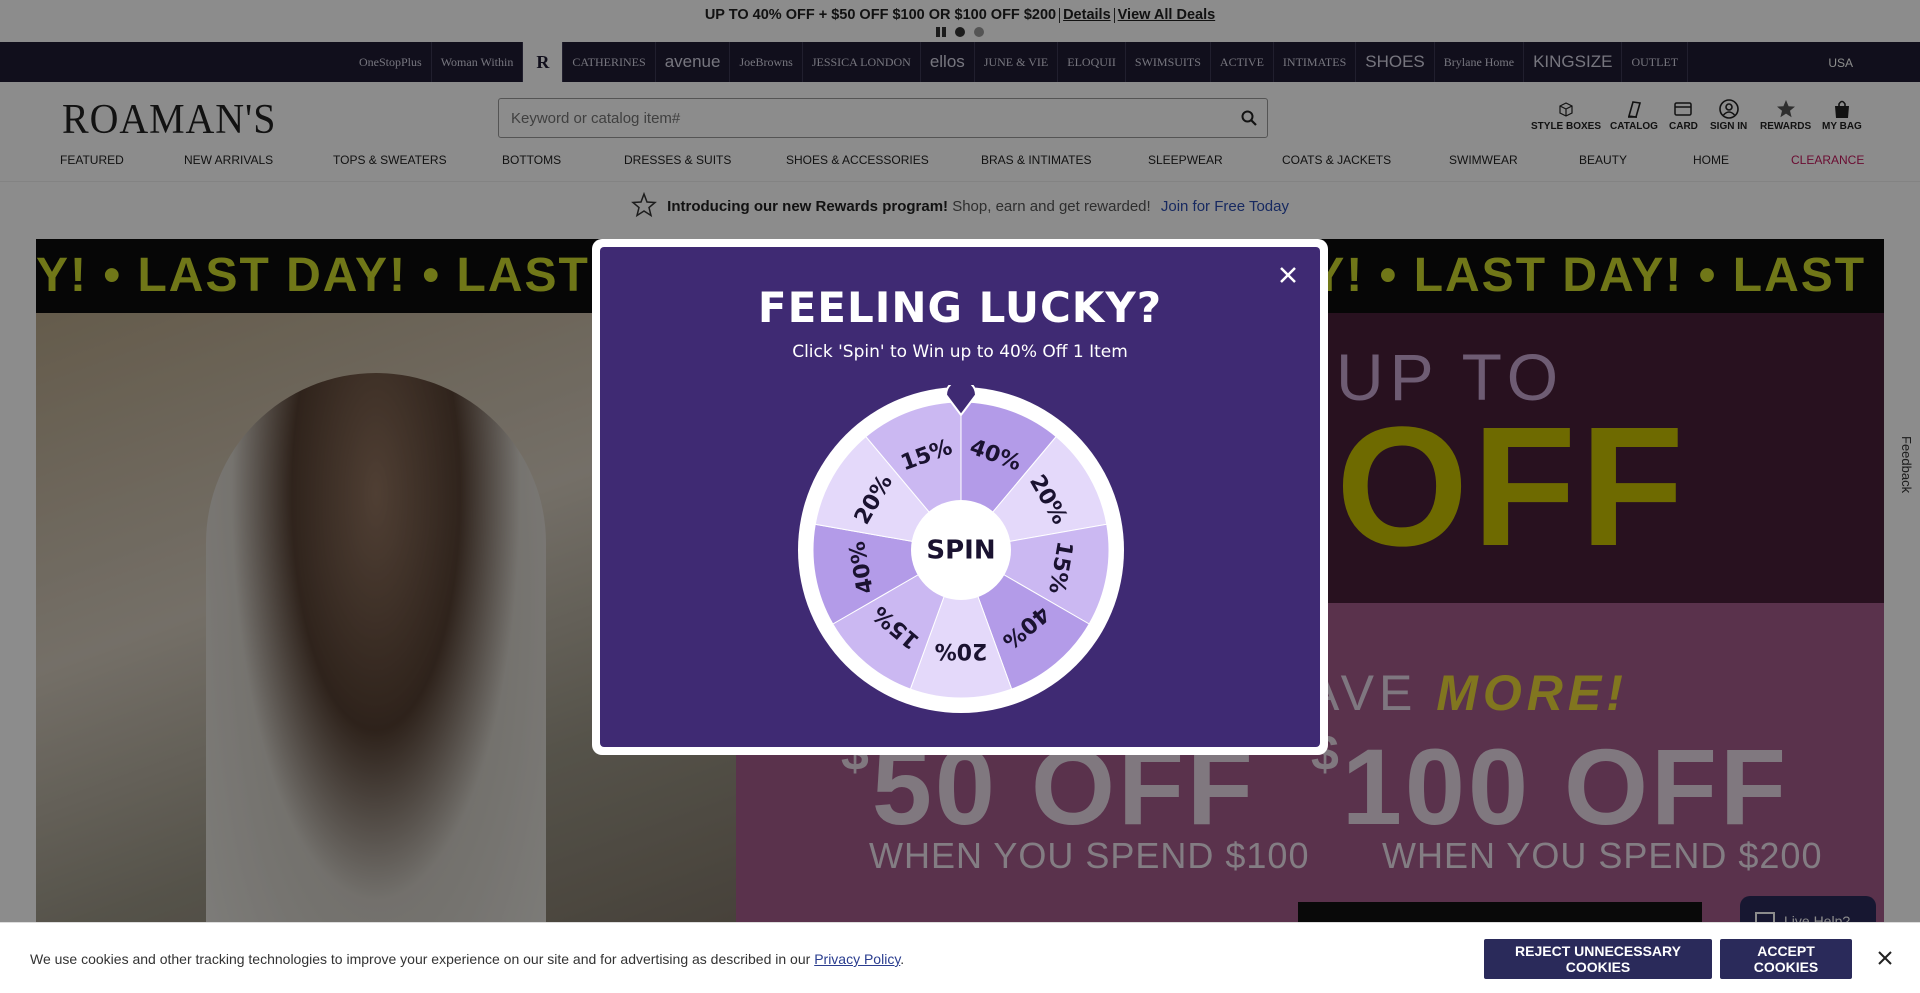 The height and width of the screenshot is (993, 1920). Describe the element at coordinates (1598, 959) in the screenshot. I see `reject-cookies-button: REJECT UNNECESSARY COOKIES` at that location.